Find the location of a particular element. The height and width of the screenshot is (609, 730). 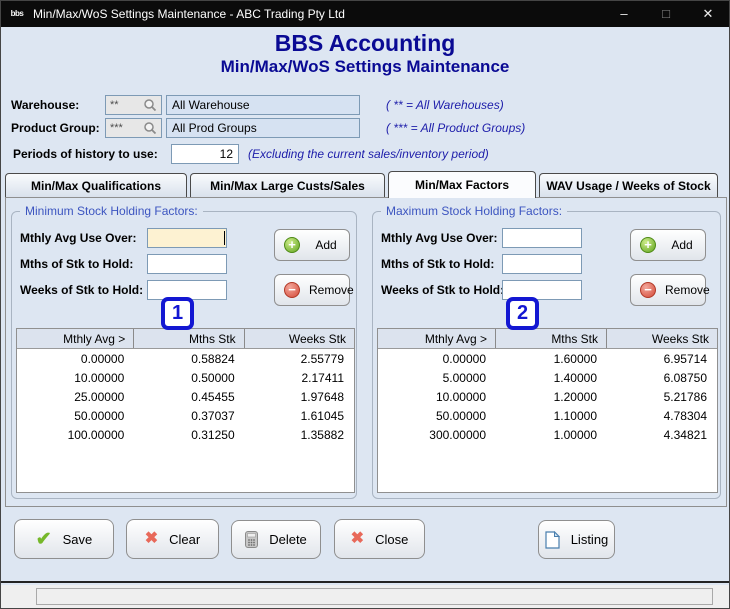

min-add-label: Add is located at coordinates (326, 245).